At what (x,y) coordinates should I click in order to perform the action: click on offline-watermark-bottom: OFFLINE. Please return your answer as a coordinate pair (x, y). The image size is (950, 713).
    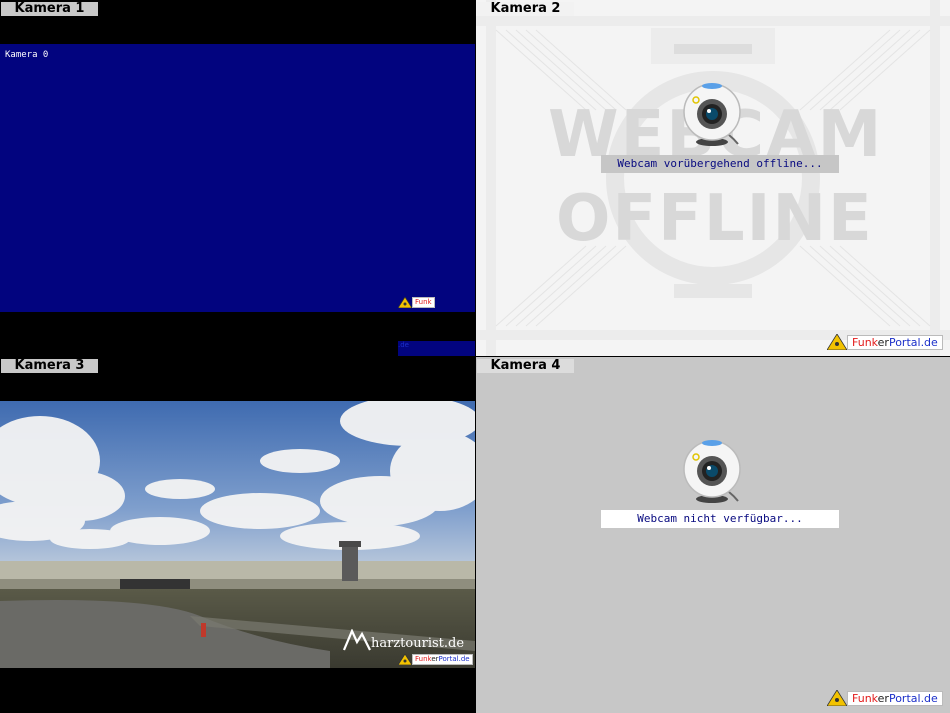
    Looking at the image, I should click on (715, 219).